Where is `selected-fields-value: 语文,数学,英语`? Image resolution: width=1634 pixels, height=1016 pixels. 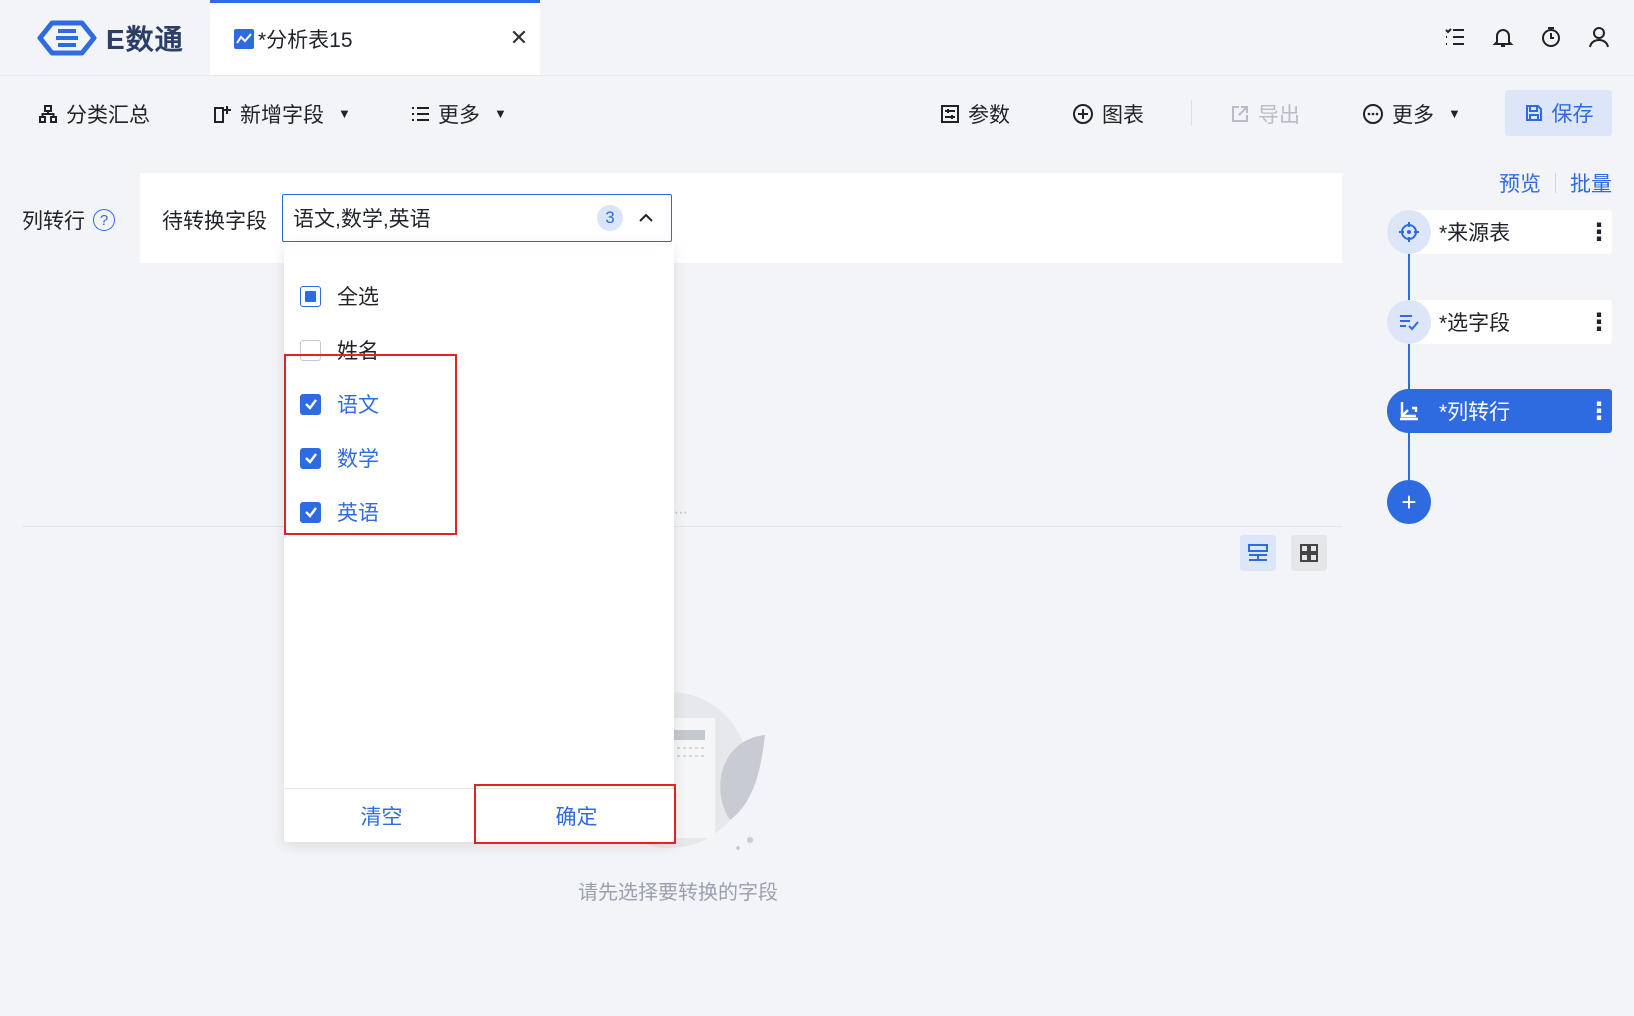 selected-fields-value: 语文,数学,英语 is located at coordinates (362, 219).